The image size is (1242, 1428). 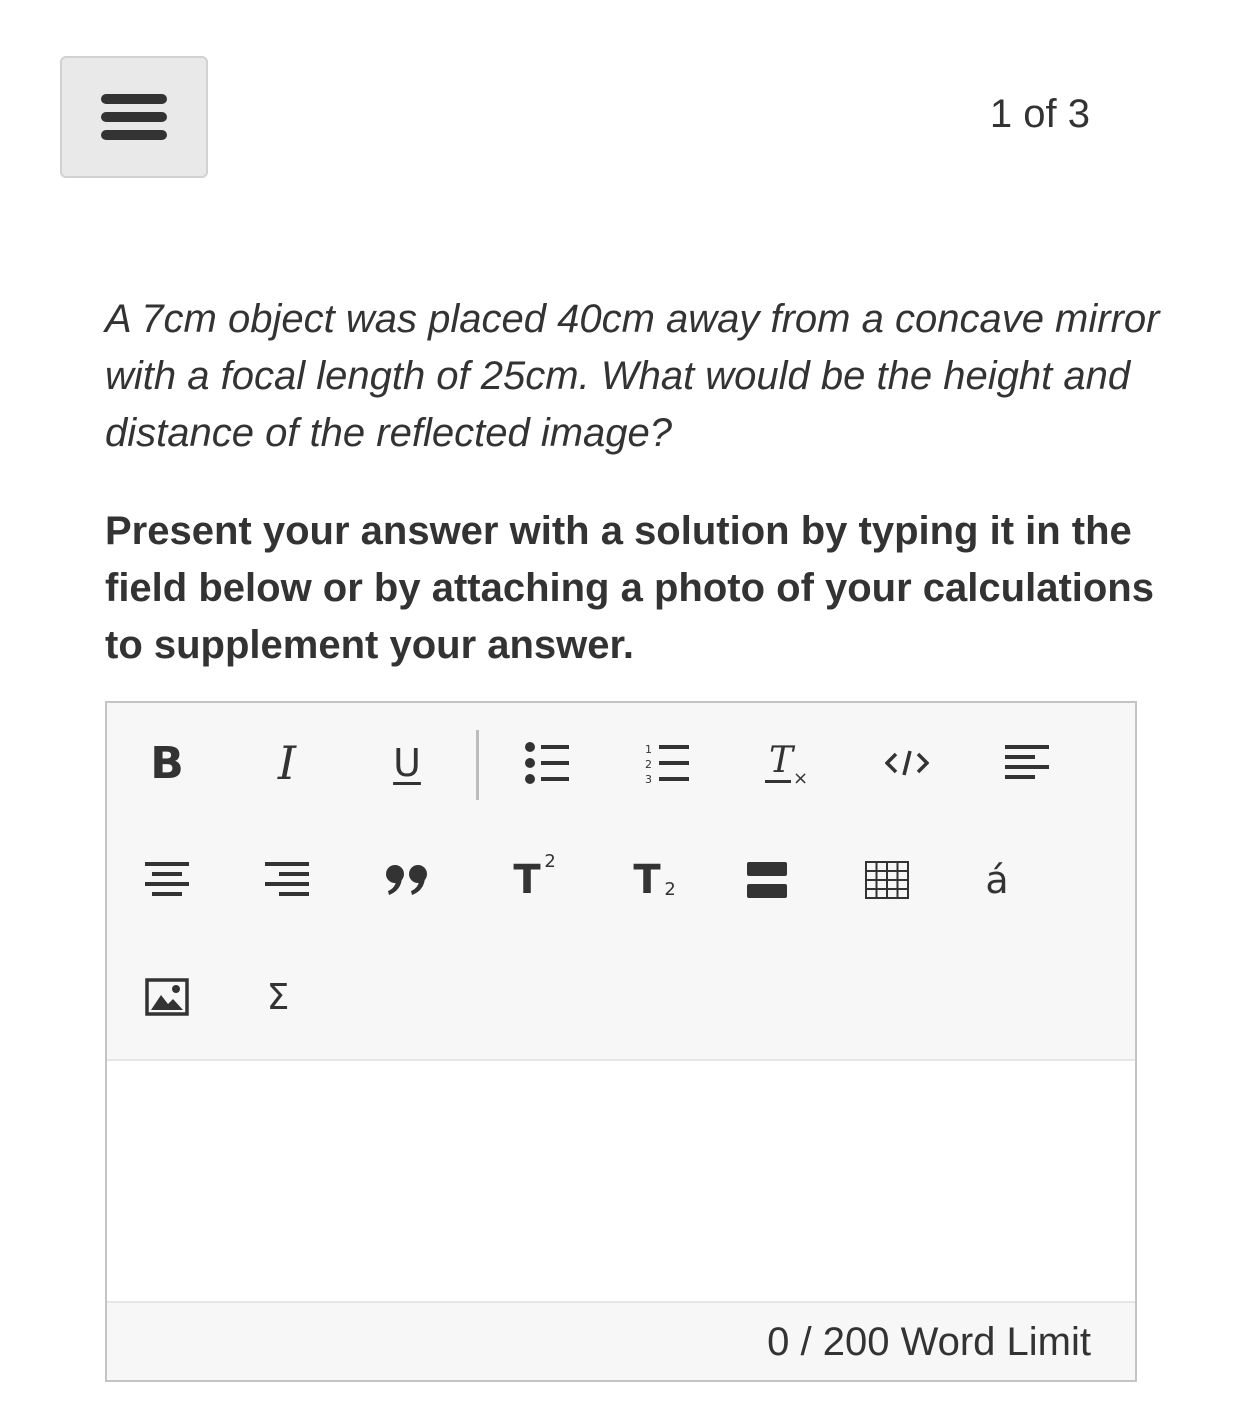 I want to click on insert-formula-button: Σ, so click(x=278, y=997).